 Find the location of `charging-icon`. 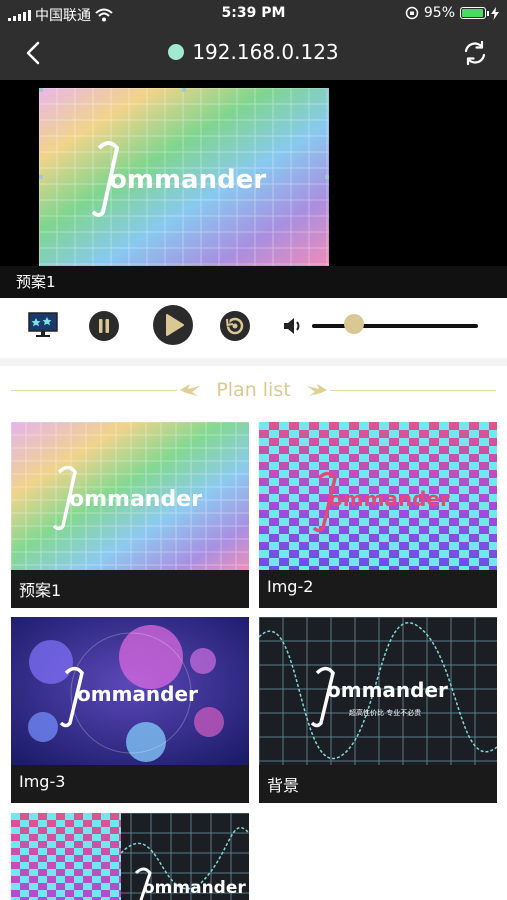

charging-icon is located at coordinates (495, 13).